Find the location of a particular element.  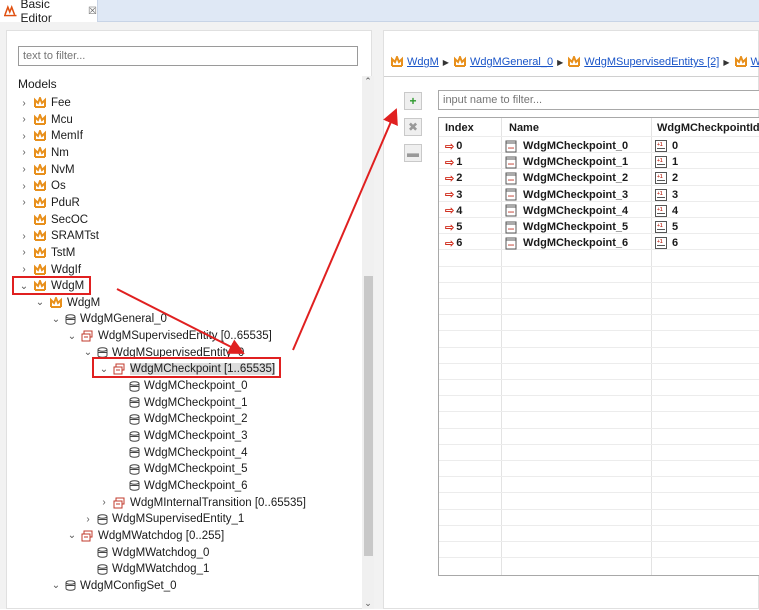

cell-checkpoint-id: +1 6 is located at coordinates (666, 243).